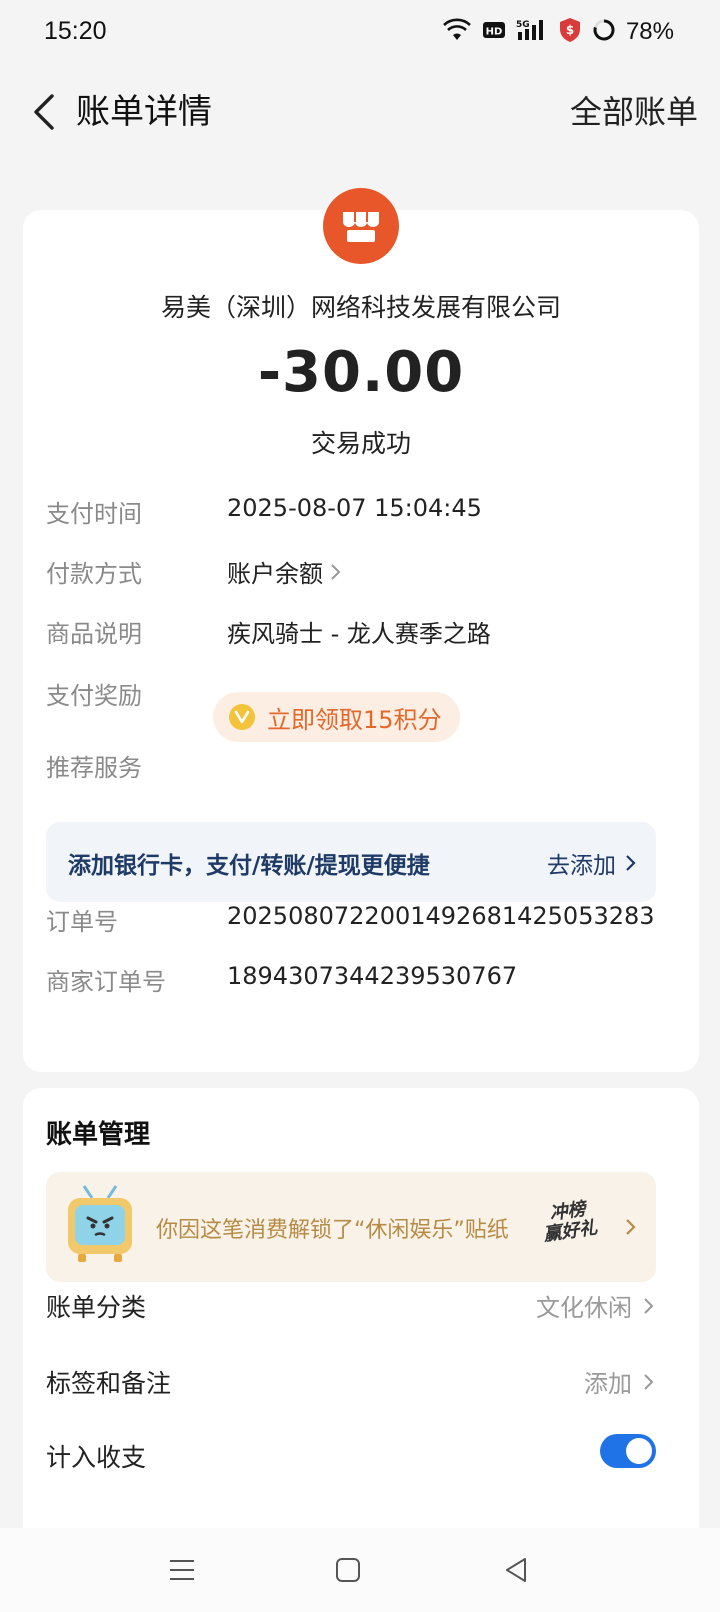 Image resolution: width=720 pixels, height=1612 pixels. I want to click on tags-notes-value: 添加, so click(608, 1384).